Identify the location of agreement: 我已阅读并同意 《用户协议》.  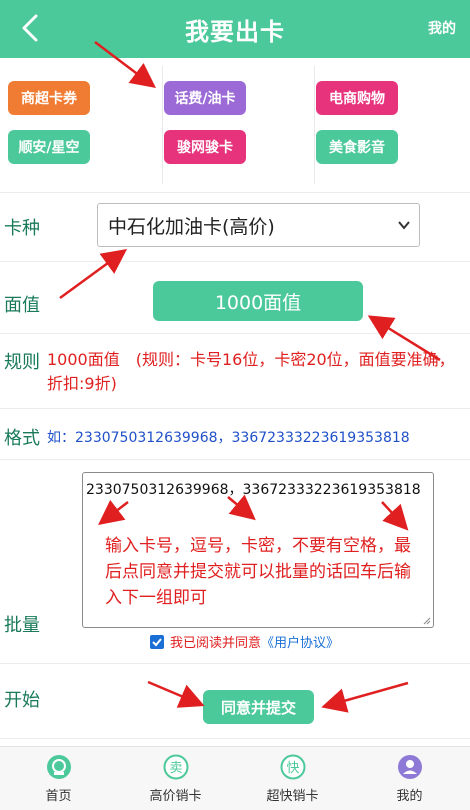
(244, 641).